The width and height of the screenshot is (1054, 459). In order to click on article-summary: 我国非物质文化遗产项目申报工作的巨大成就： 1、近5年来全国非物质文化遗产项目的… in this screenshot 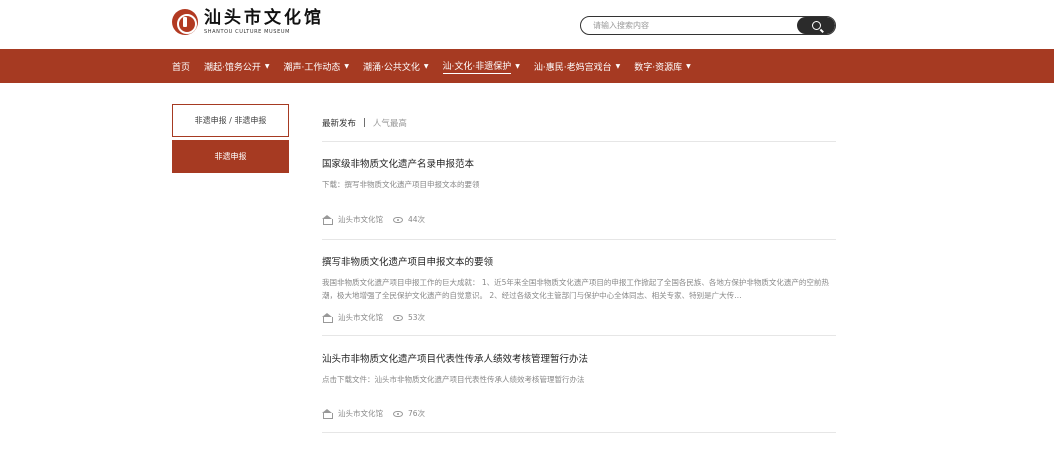, I will do `click(575, 289)`.